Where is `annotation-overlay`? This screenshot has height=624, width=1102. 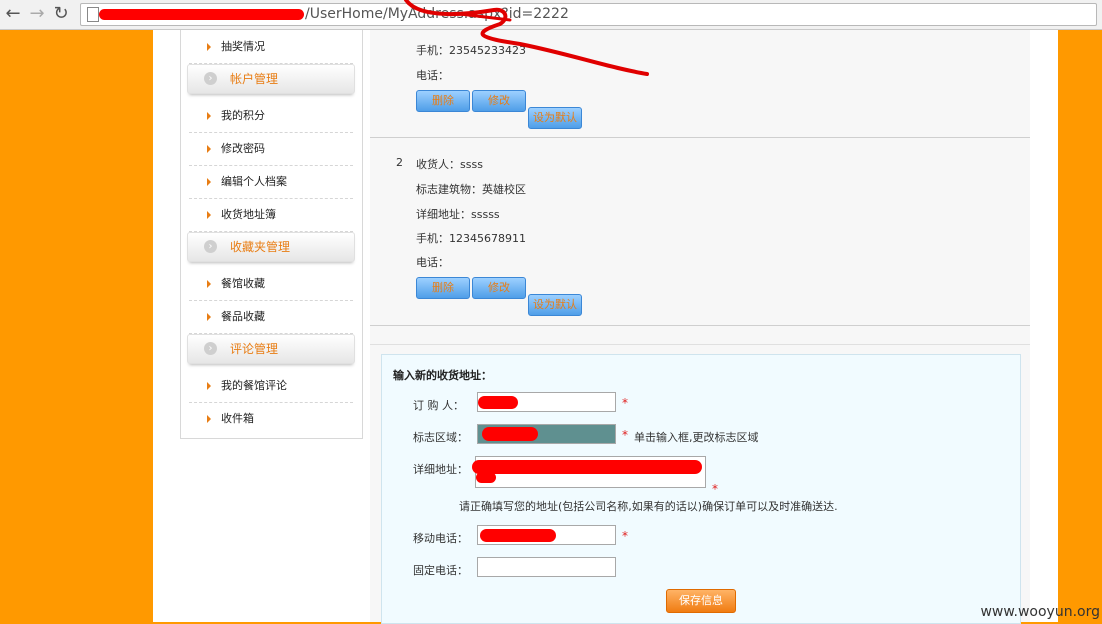 annotation-overlay is located at coordinates (526, 38).